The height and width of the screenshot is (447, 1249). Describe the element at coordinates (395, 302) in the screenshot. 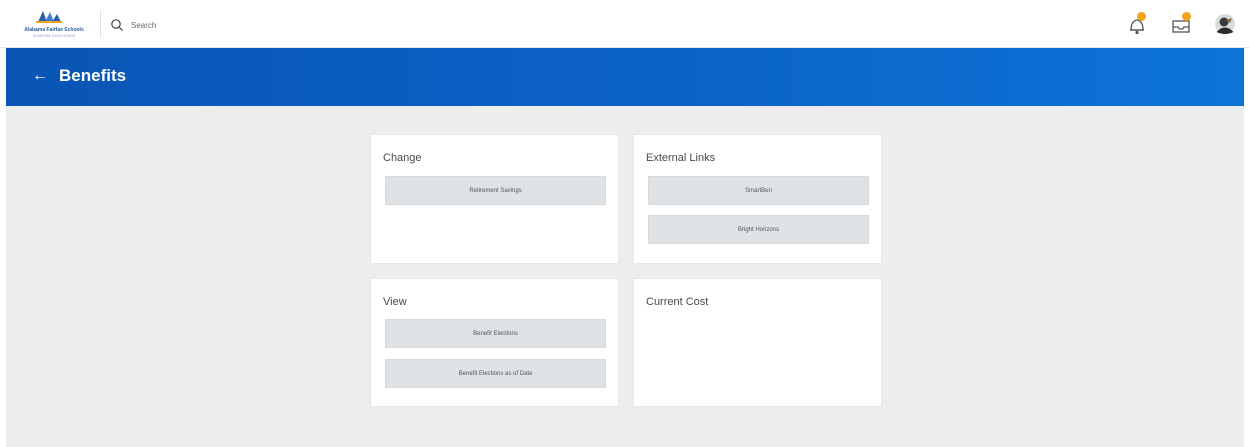

I see `card-title: View` at that location.